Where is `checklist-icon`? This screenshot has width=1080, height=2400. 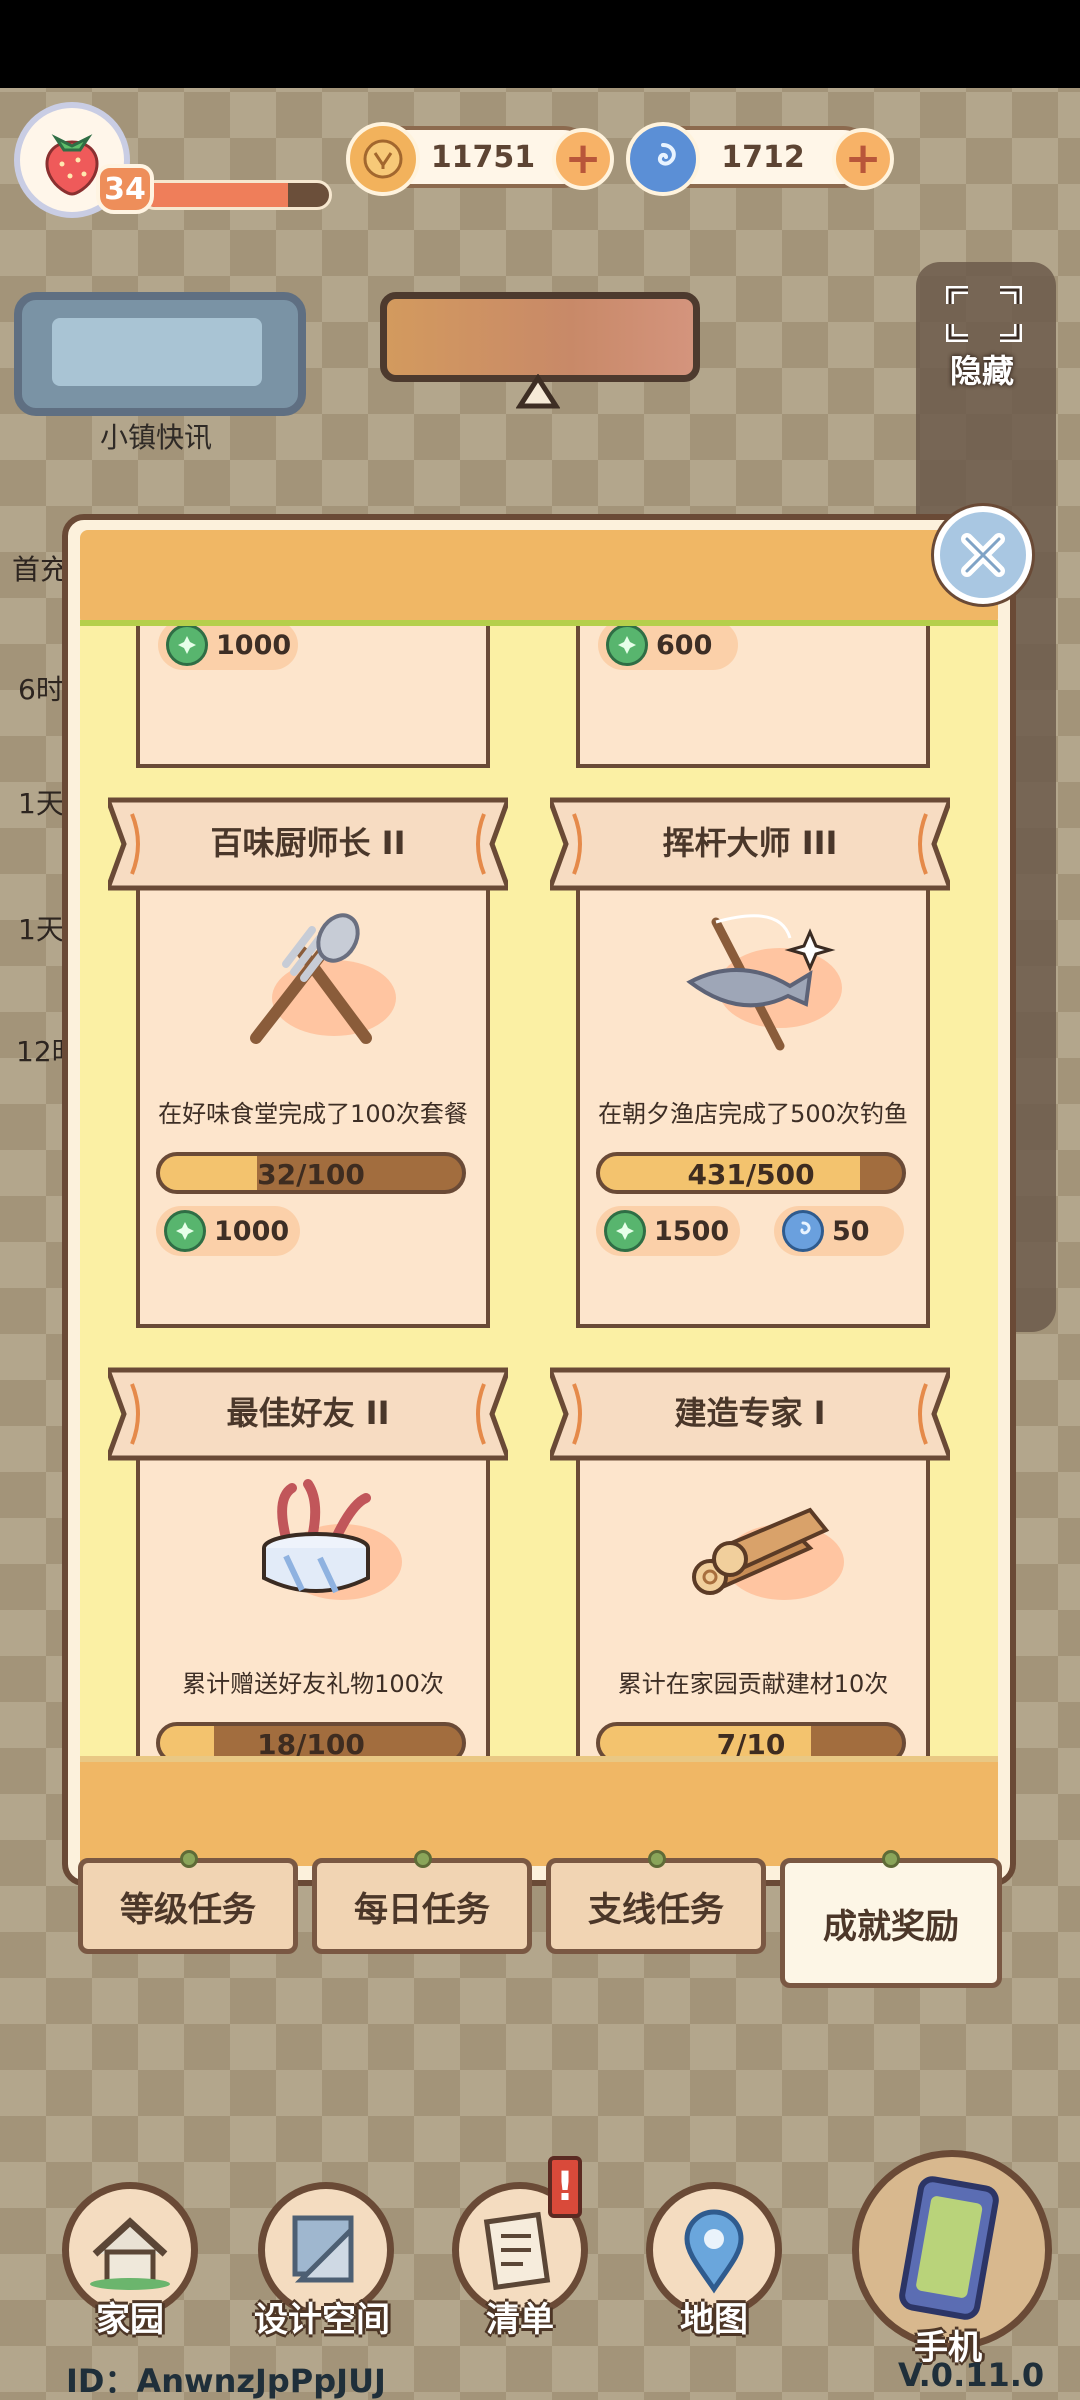 checklist-icon is located at coordinates (517, 2250).